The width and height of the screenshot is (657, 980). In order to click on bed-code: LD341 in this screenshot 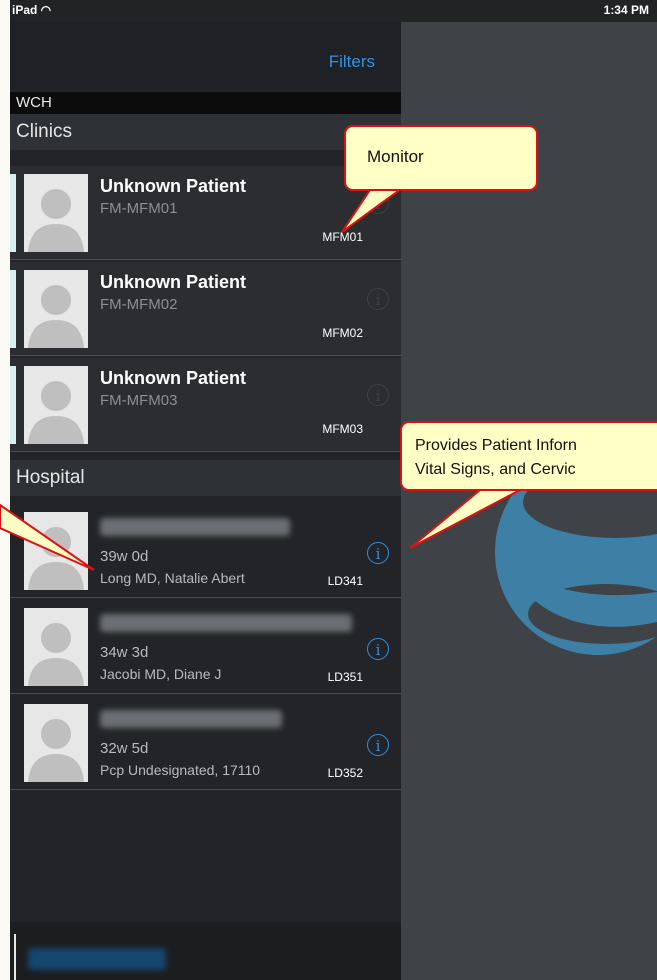, I will do `click(345, 581)`.